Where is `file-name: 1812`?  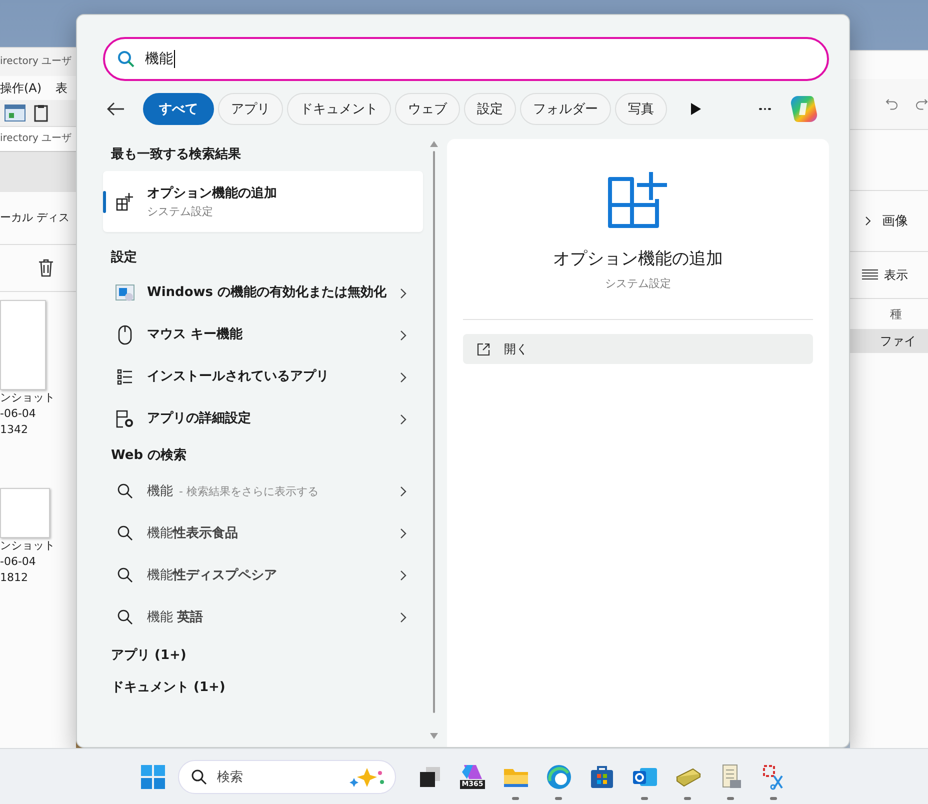 file-name: 1812 is located at coordinates (14, 578).